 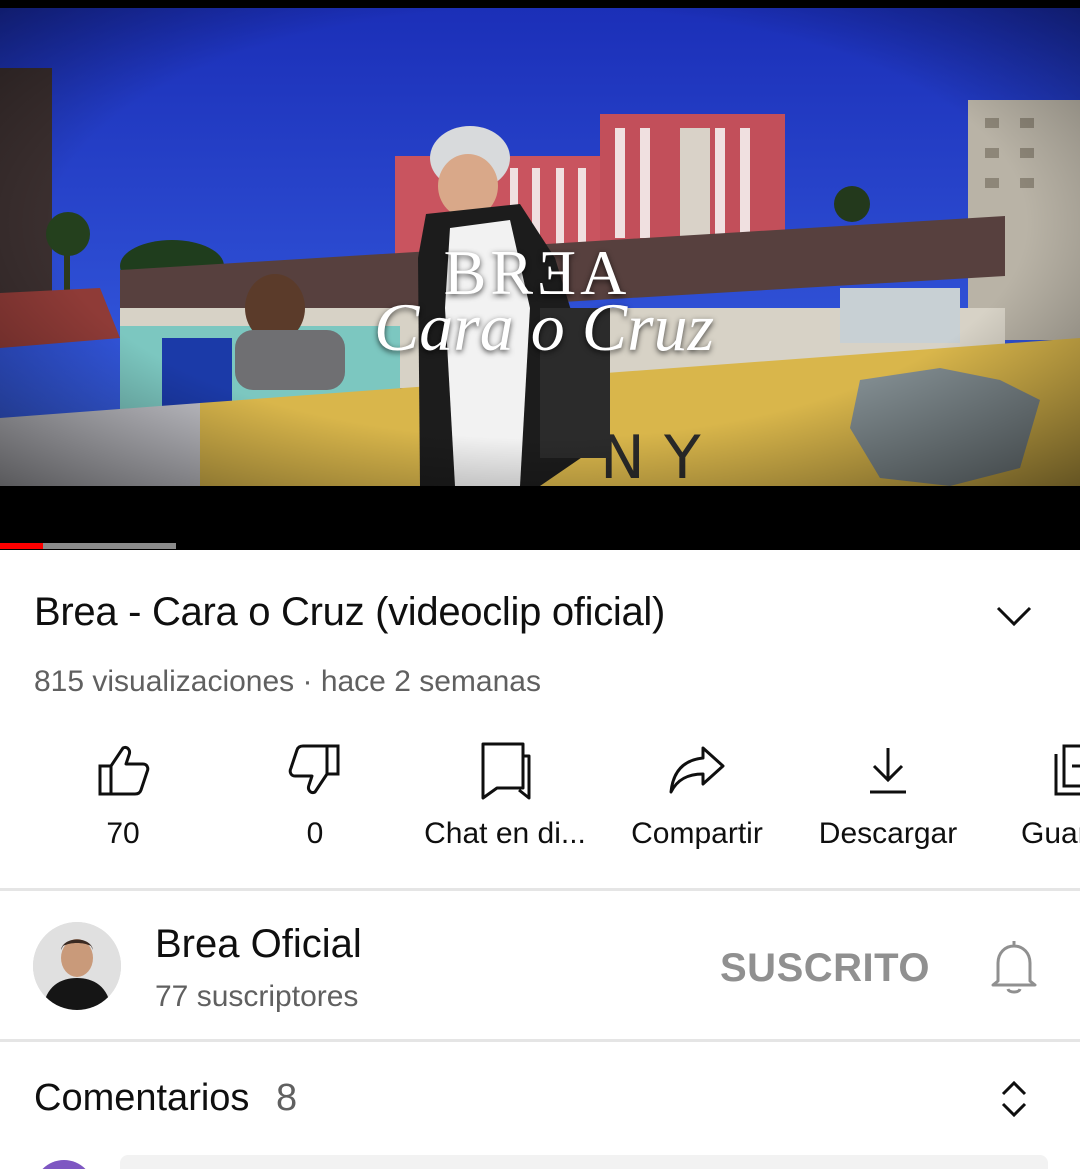 What do you see at coordinates (287, 1098) in the screenshot?
I see `comments-count: 8` at bounding box center [287, 1098].